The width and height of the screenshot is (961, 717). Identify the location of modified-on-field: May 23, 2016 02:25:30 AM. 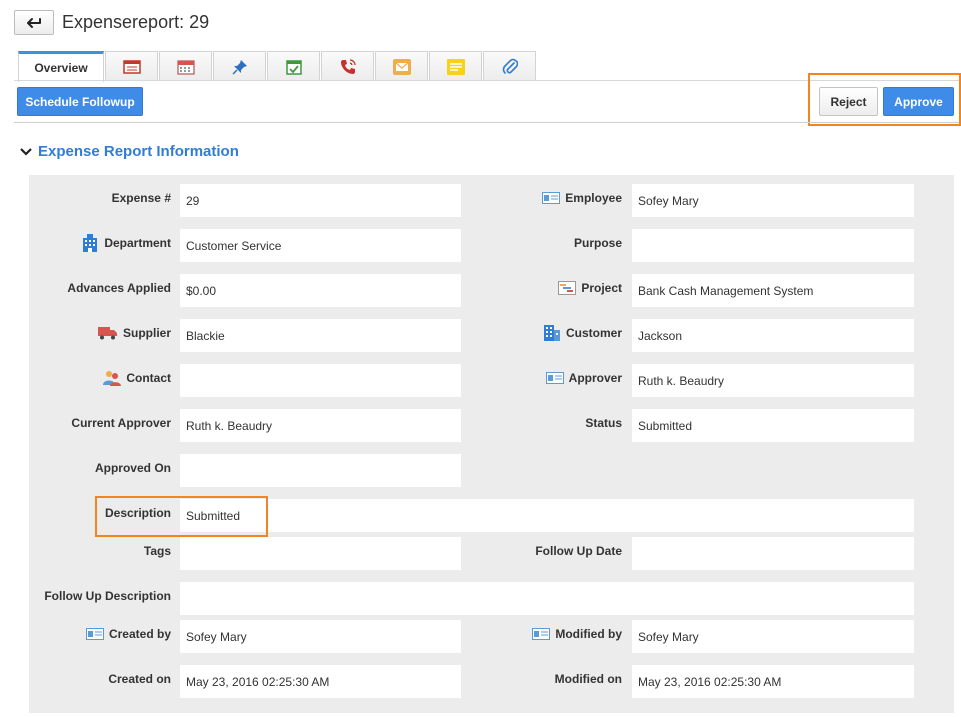
(773, 681).